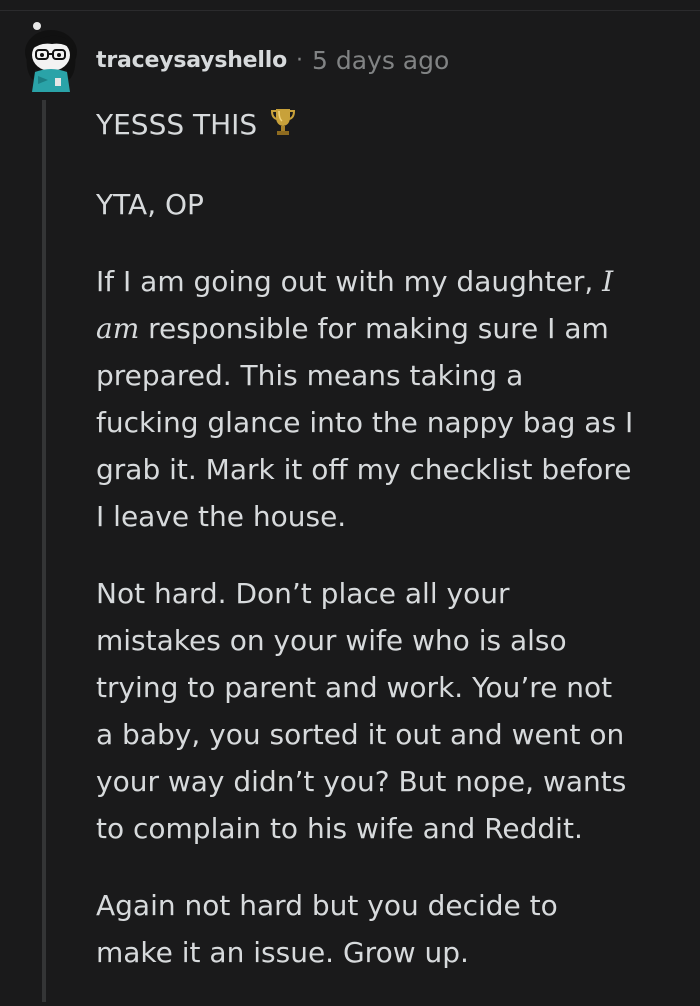  Describe the element at coordinates (150, 204) in the screenshot. I see `comment-text: YTA, OP` at that location.